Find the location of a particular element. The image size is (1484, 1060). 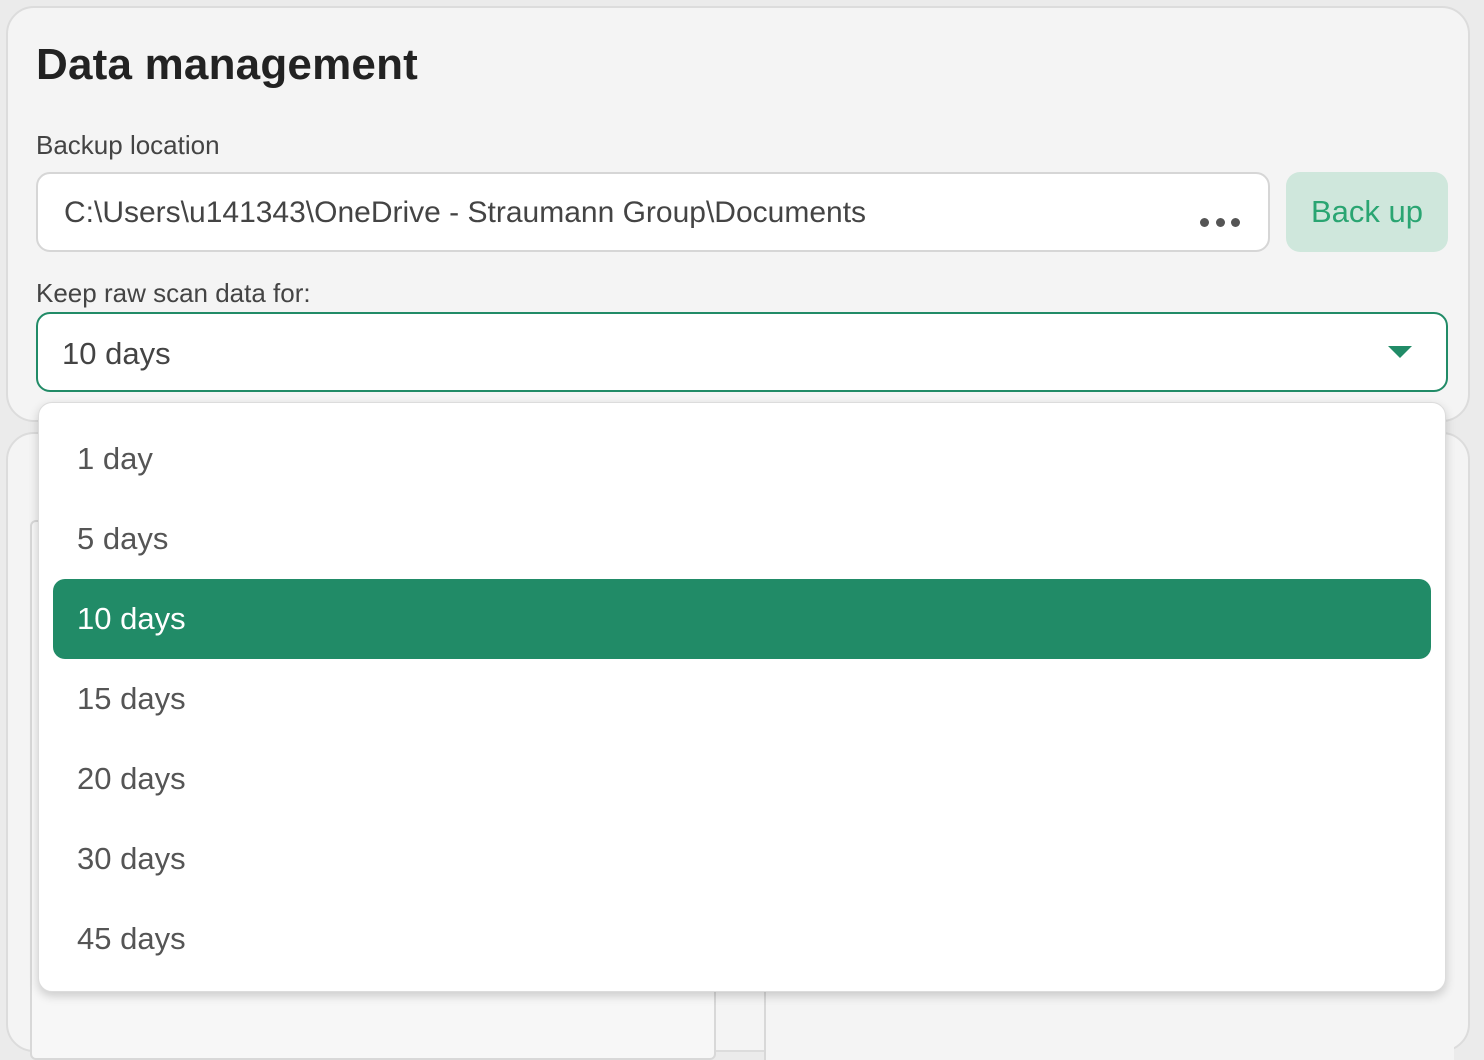

option-1-day: 1 day is located at coordinates (742, 459).